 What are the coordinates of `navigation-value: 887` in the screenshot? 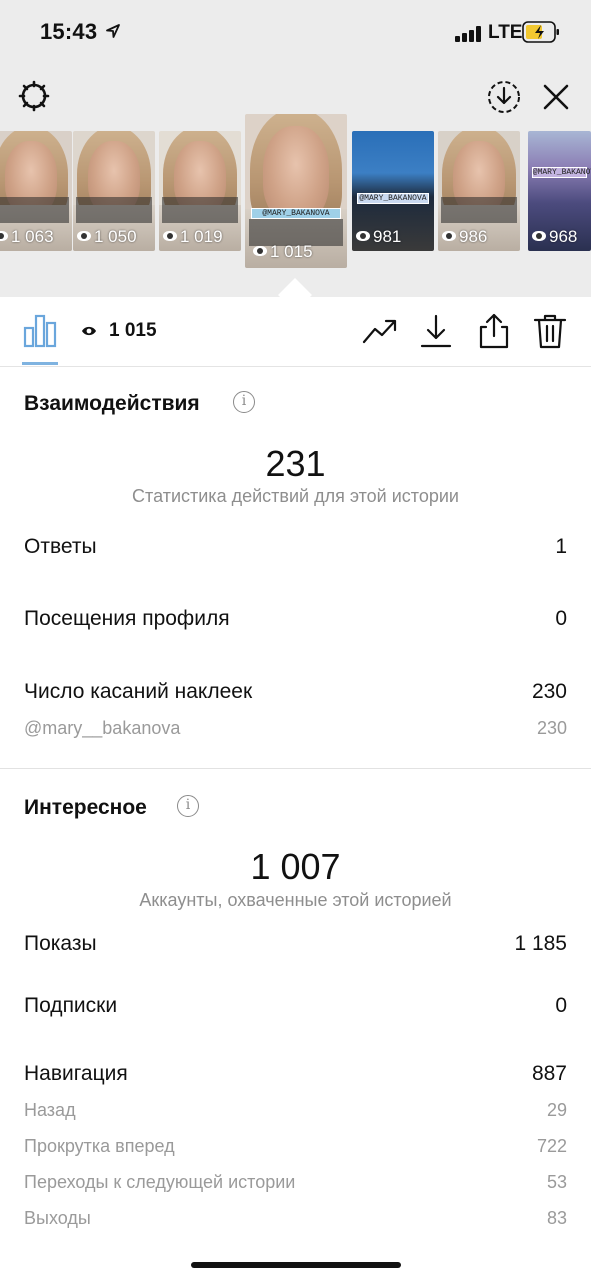 It's located at (549, 1073).